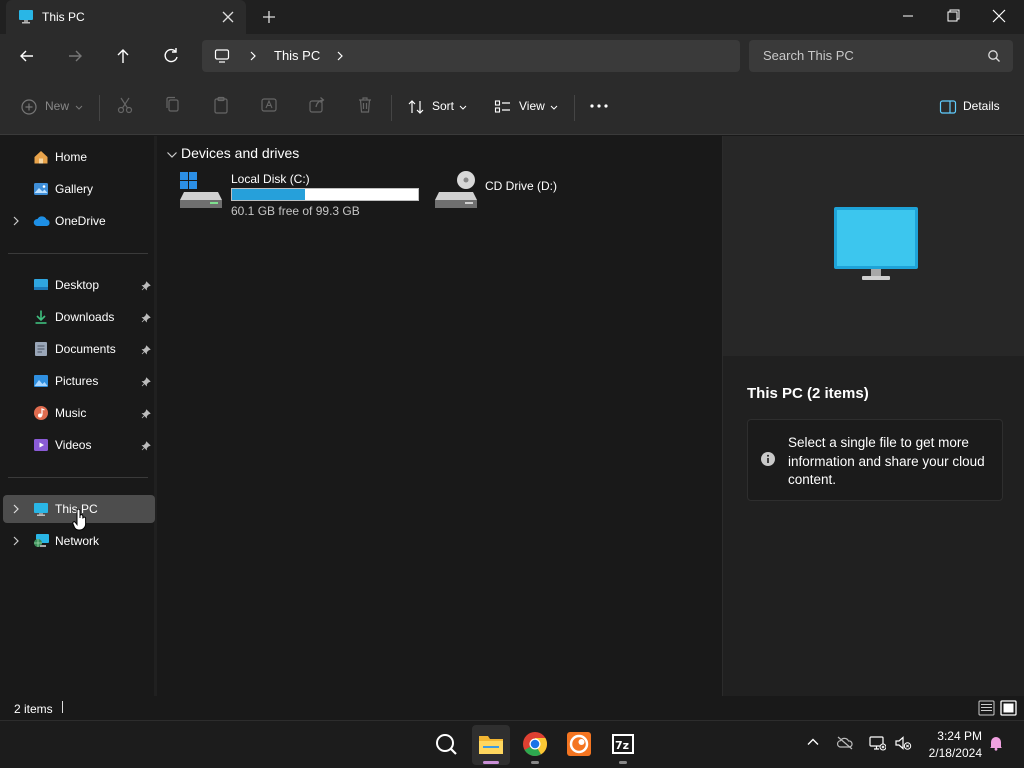 This screenshot has width=1024, height=768. Describe the element at coordinates (471, 56) in the screenshot. I see `address-bar: This PC` at that location.